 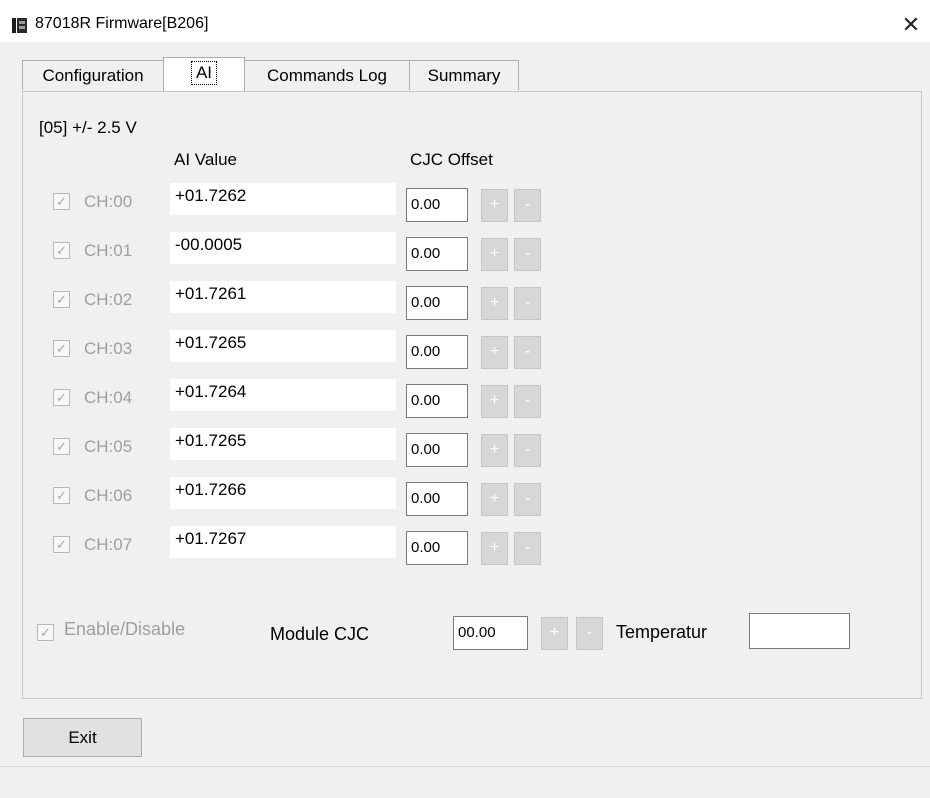 What do you see at coordinates (108, 201) in the screenshot?
I see `channel-label: CH:00` at bounding box center [108, 201].